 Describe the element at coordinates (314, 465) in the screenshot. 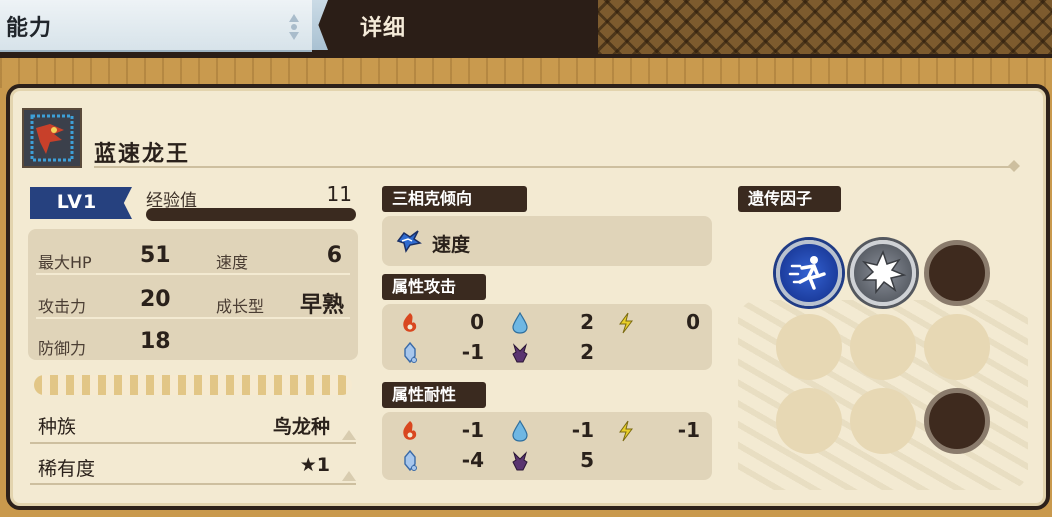

I see `rarity-value: ★1` at that location.